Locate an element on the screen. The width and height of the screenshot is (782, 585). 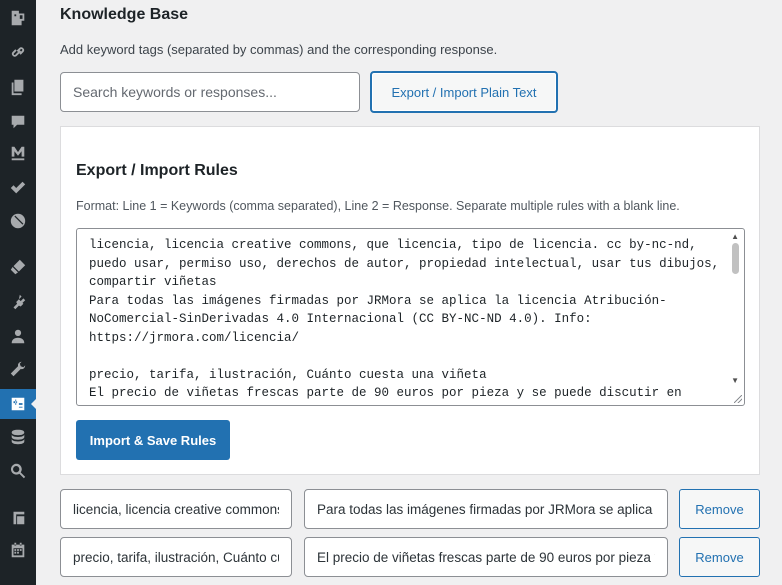
plugins-icon is located at coordinates (19, 302).